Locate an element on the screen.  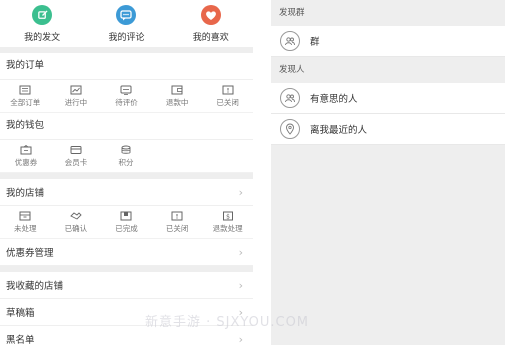
my-shop-row: 我的店铺 › is located at coordinates (126, 192).